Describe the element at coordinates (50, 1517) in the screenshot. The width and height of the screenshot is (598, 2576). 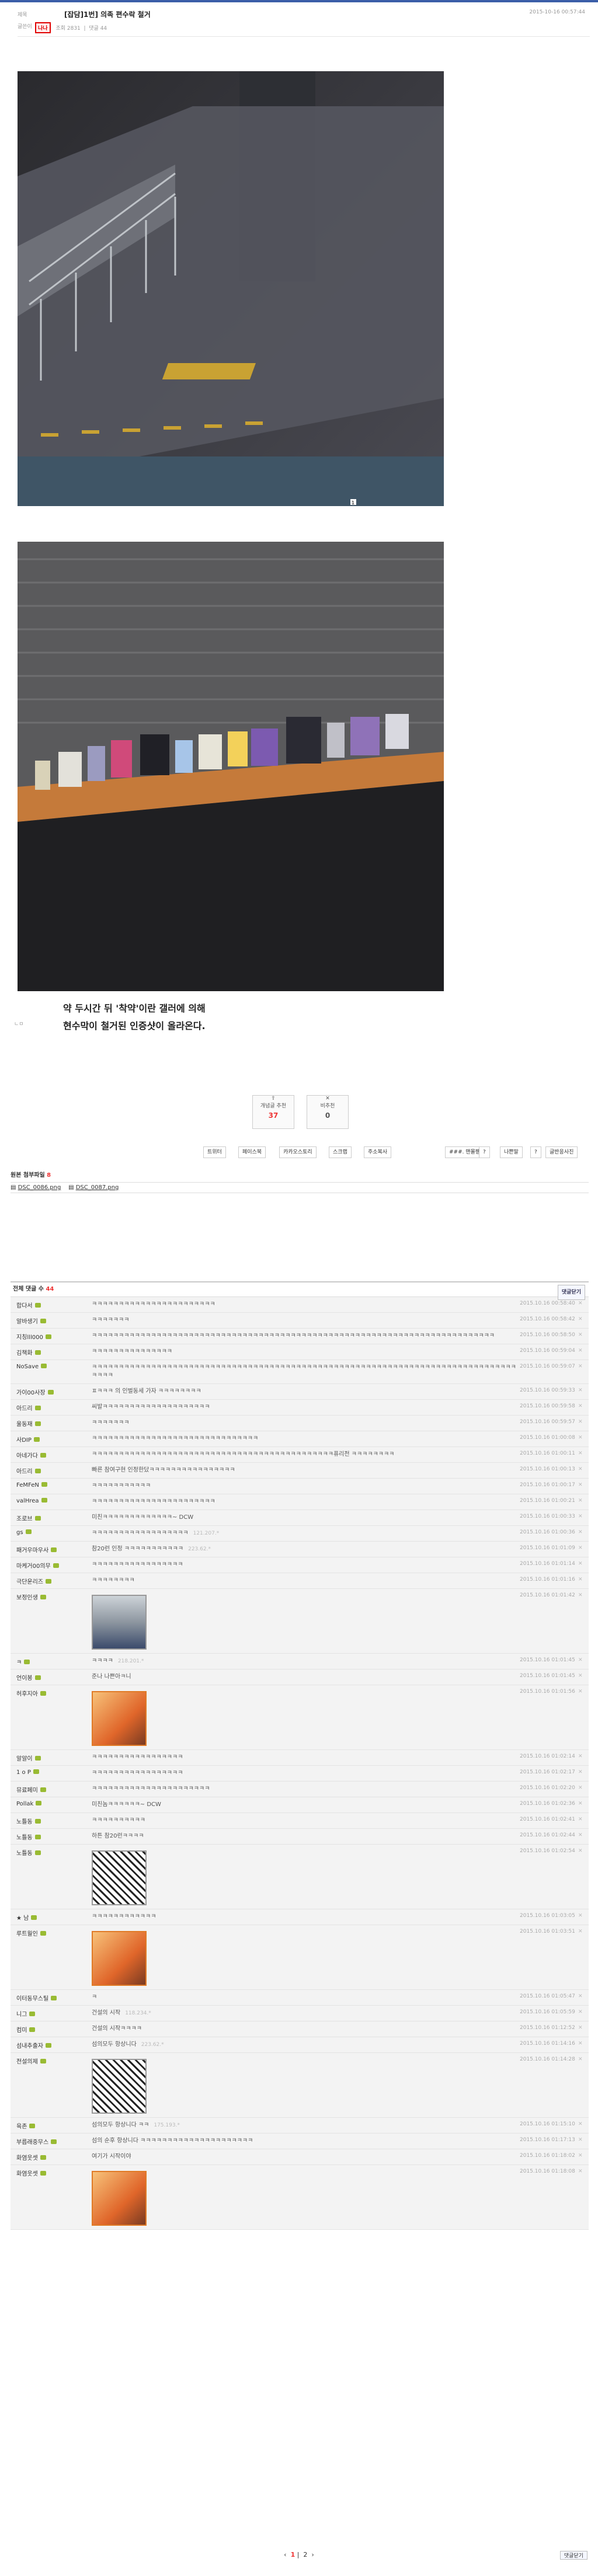
I see `comment-author: 조로브` at that location.